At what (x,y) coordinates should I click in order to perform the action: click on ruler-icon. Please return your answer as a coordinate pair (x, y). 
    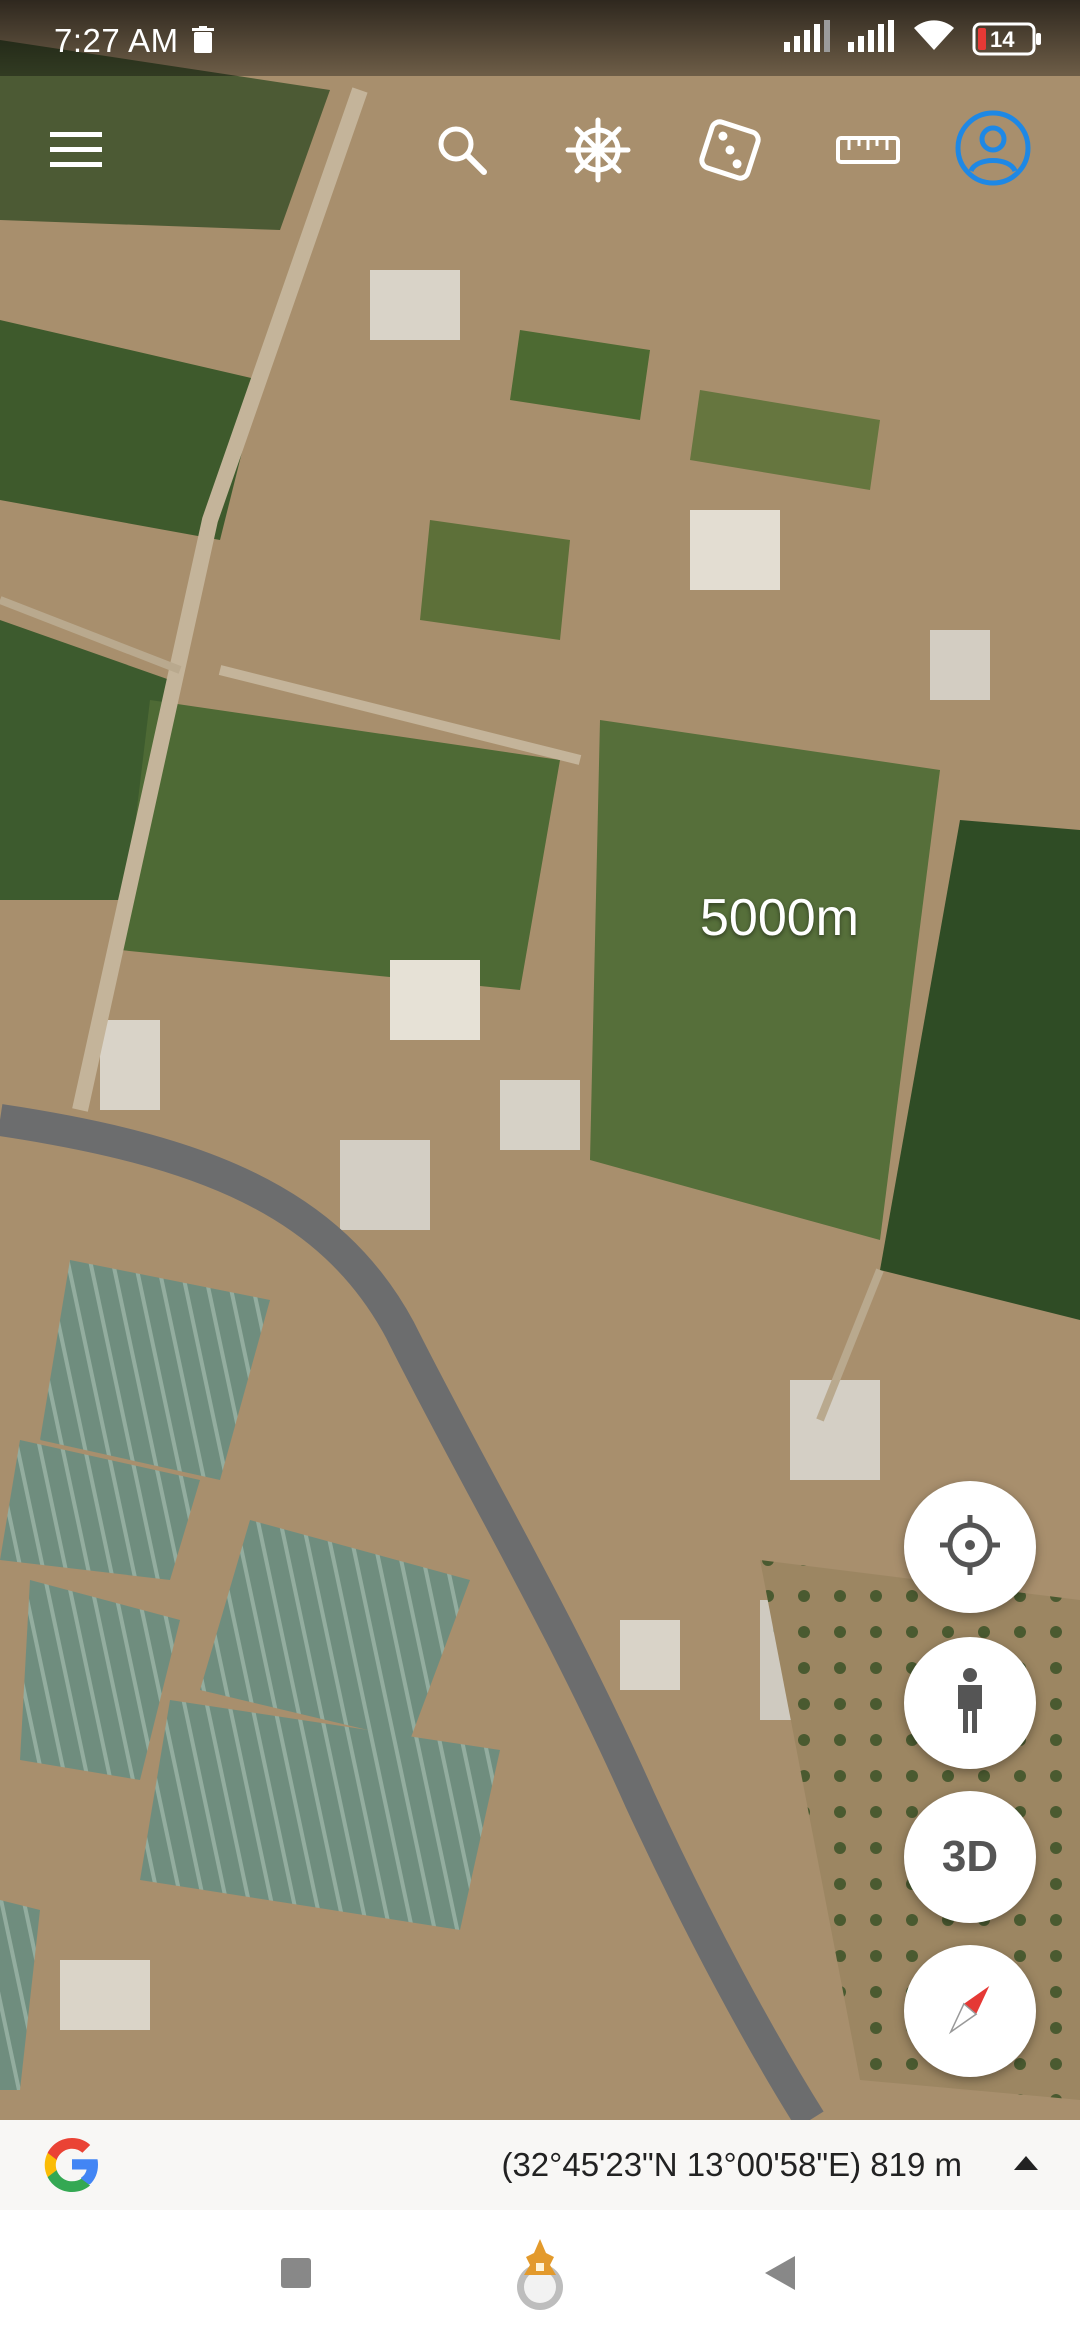
    Looking at the image, I should click on (868, 152).